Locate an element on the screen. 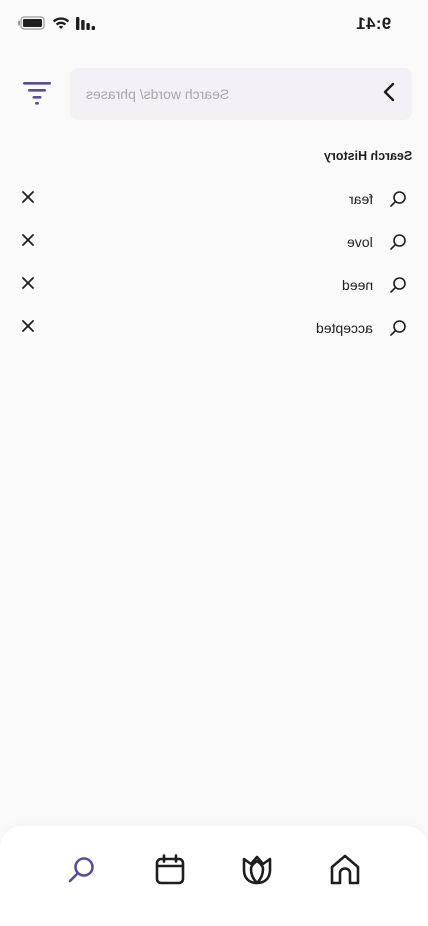  search-input is located at coordinates (223, 94).